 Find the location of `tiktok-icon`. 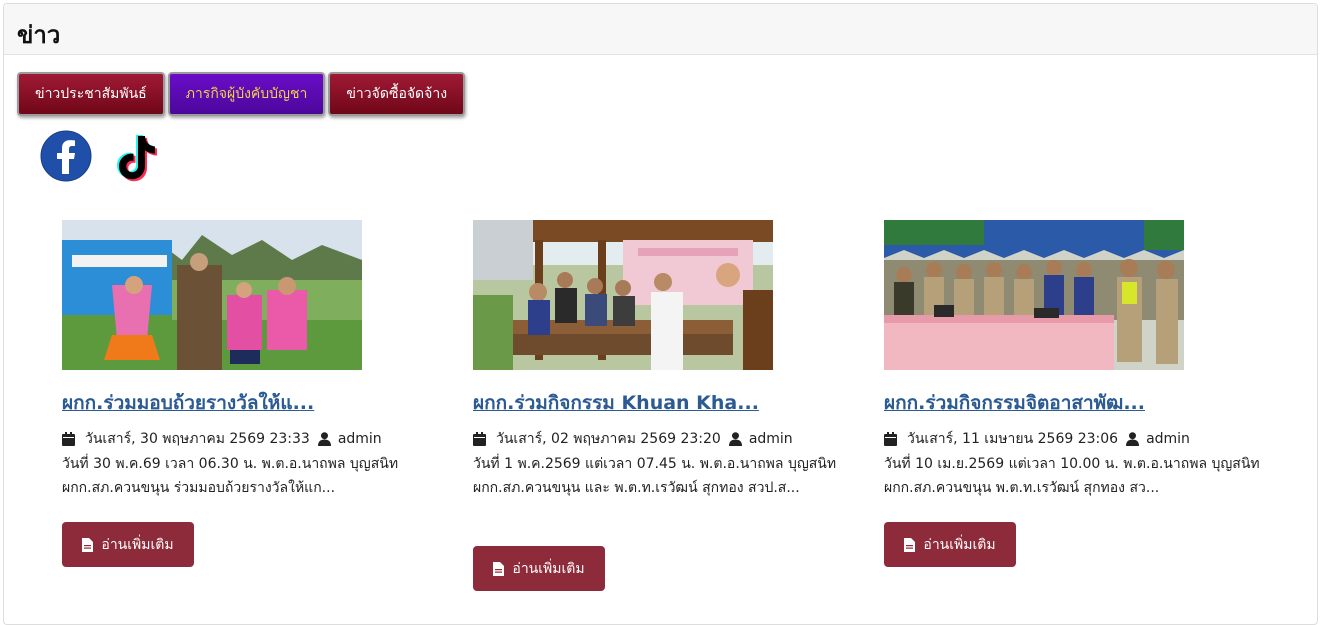

tiktok-icon is located at coordinates (137, 157).